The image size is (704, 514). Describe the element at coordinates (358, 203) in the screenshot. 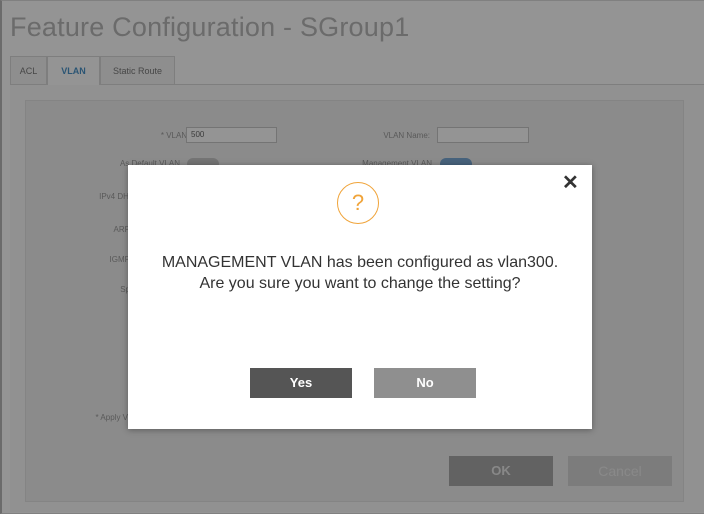

I see `question-mark-icon: ?` at that location.